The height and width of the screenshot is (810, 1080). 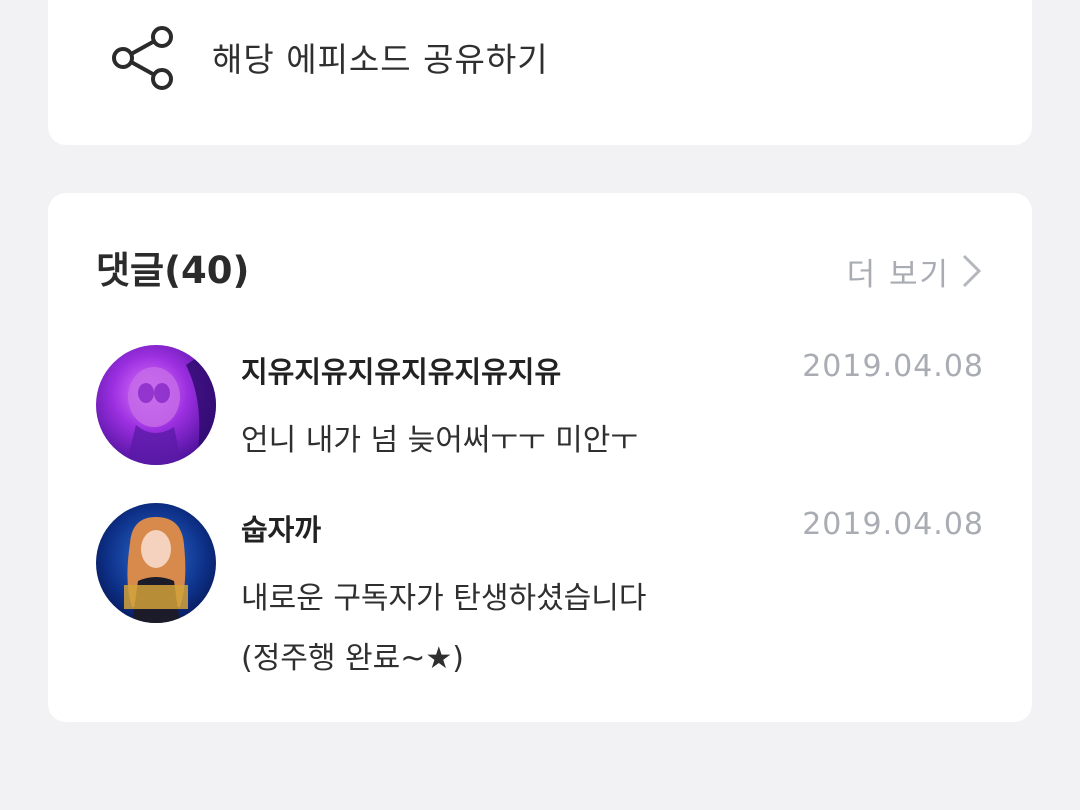 I want to click on share-label: 해당 에피소드 공유하기, so click(x=380, y=59).